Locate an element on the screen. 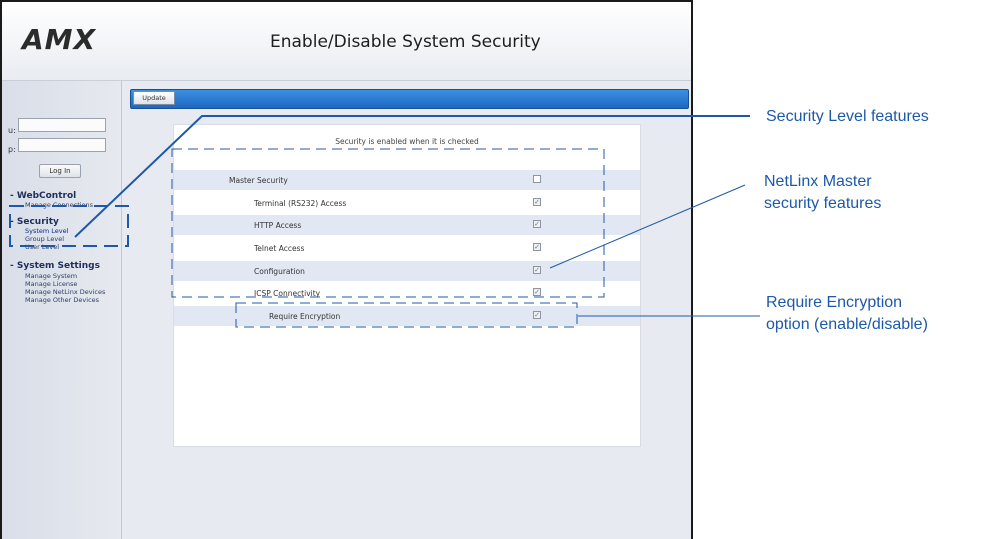 The height and width of the screenshot is (539, 987). row-require-encryption: Require Encryption ✓ is located at coordinates (407, 316).